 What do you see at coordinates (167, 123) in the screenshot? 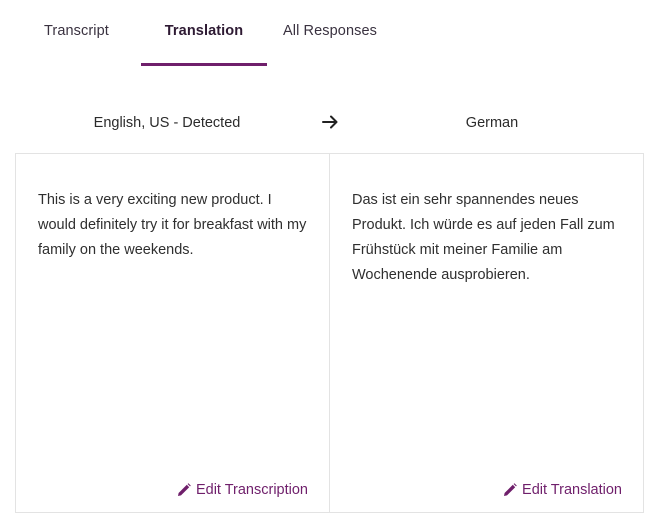
I see `source-language-label: English, US - Detected` at bounding box center [167, 123].